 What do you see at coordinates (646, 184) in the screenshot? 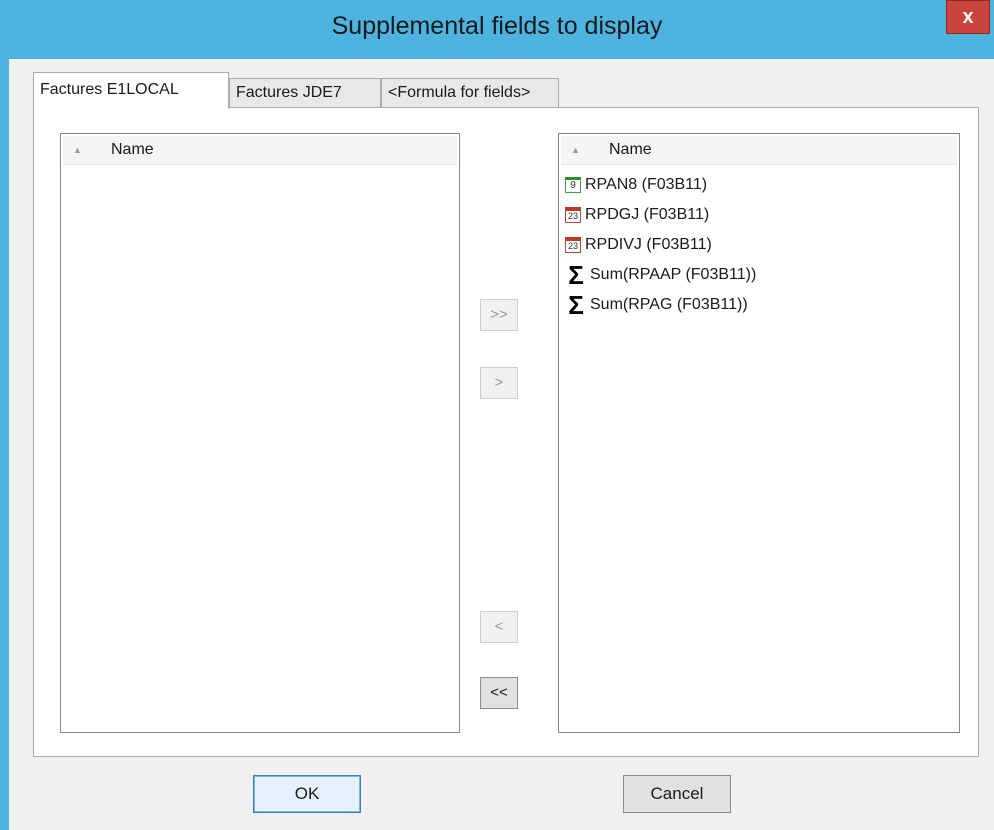
I see `list-item-label: RPAN8 (F03B11)` at bounding box center [646, 184].